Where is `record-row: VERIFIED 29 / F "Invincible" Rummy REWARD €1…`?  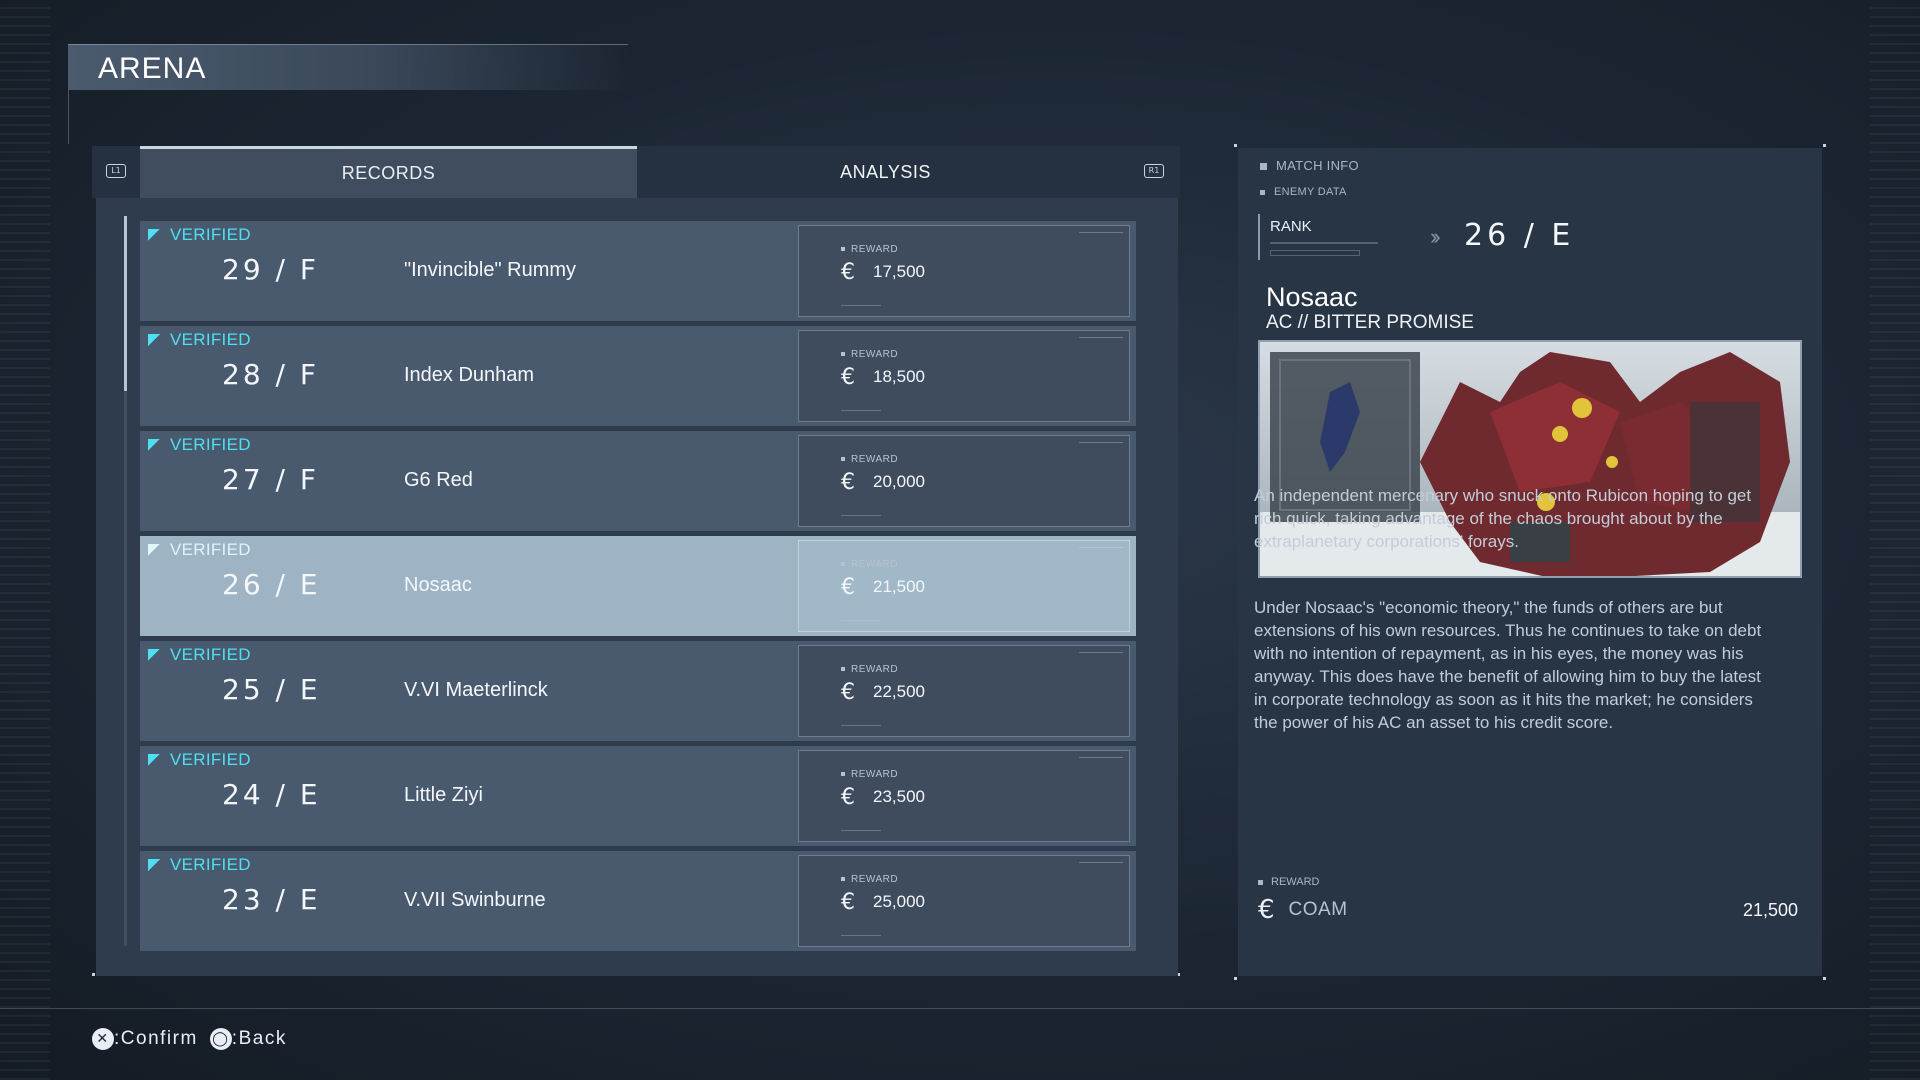 record-row: VERIFIED 29 / F "Invincible" Rummy REWARD €1… is located at coordinates (638, 271).